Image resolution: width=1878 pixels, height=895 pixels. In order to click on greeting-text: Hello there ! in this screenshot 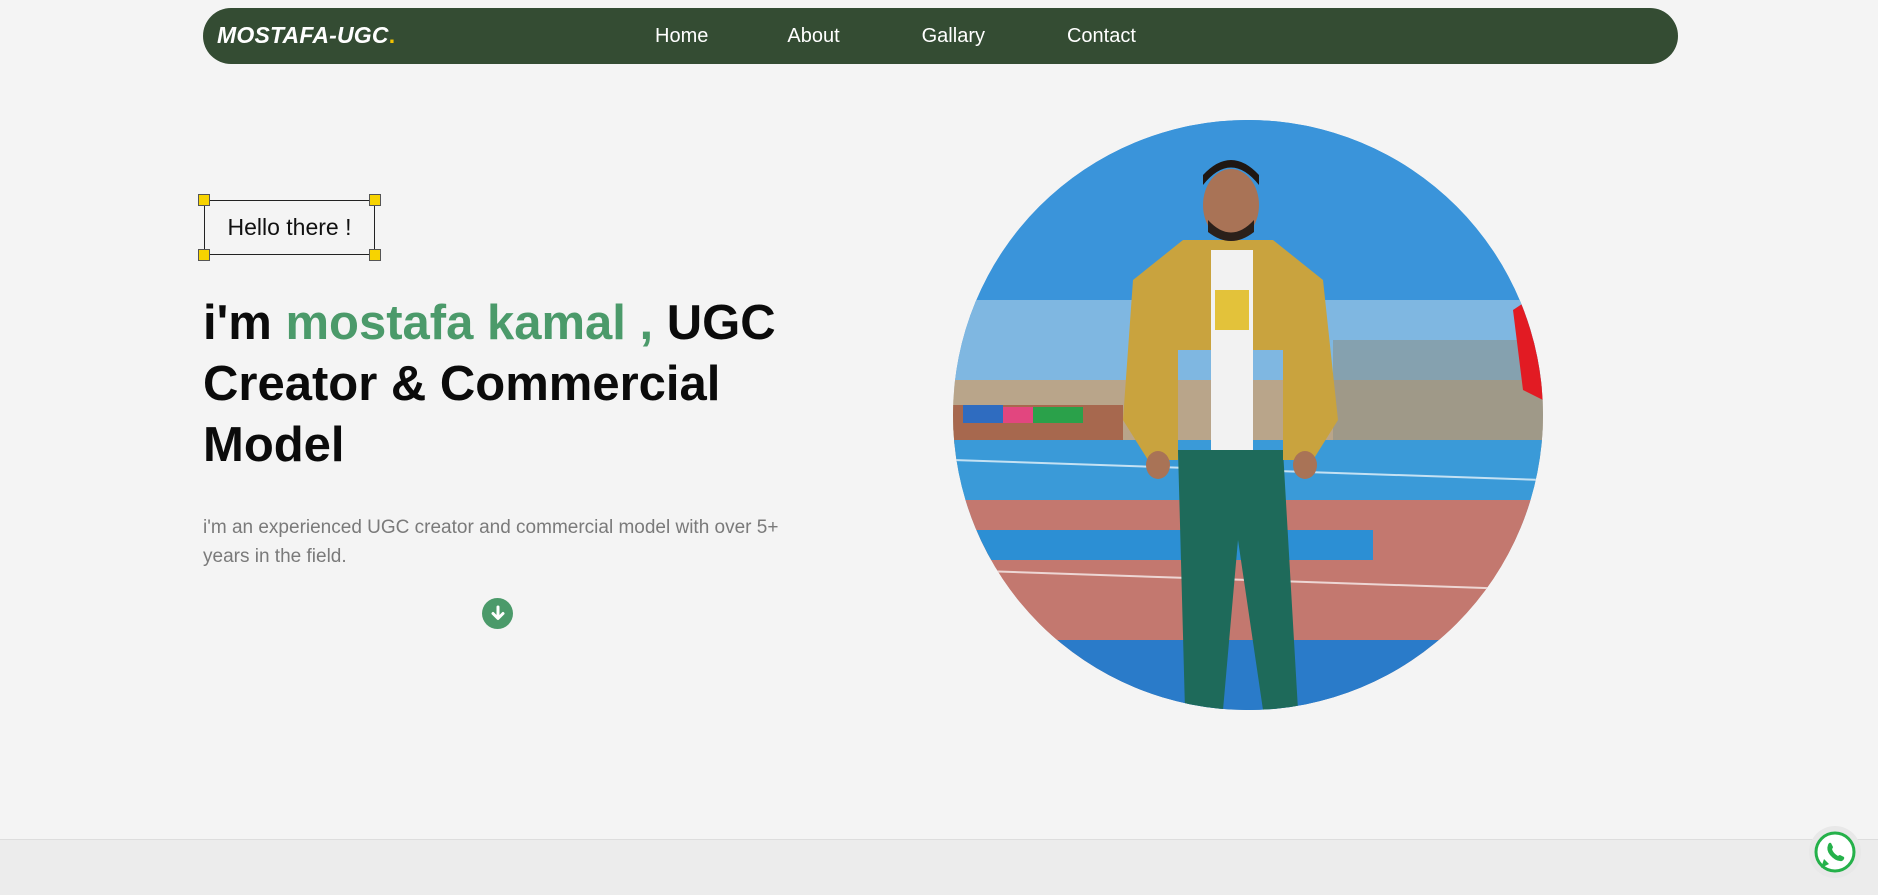, I will do `click(289, 227)`.